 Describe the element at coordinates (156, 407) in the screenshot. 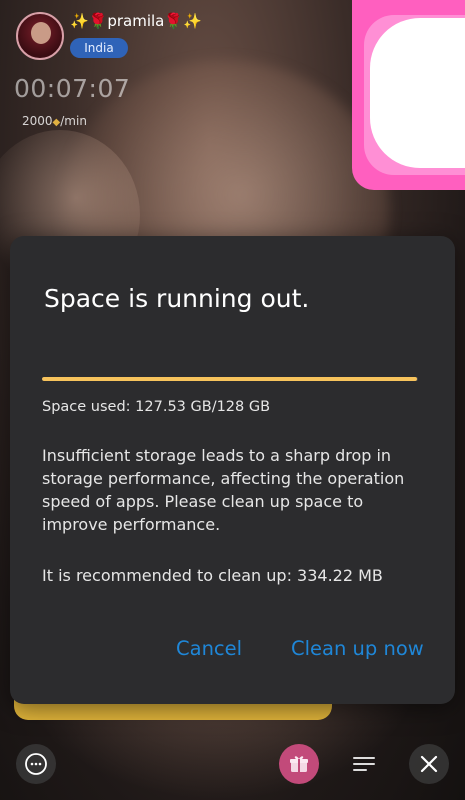

I see `space-used-text: Space used: 127.53 GB/128 GB` at that location.